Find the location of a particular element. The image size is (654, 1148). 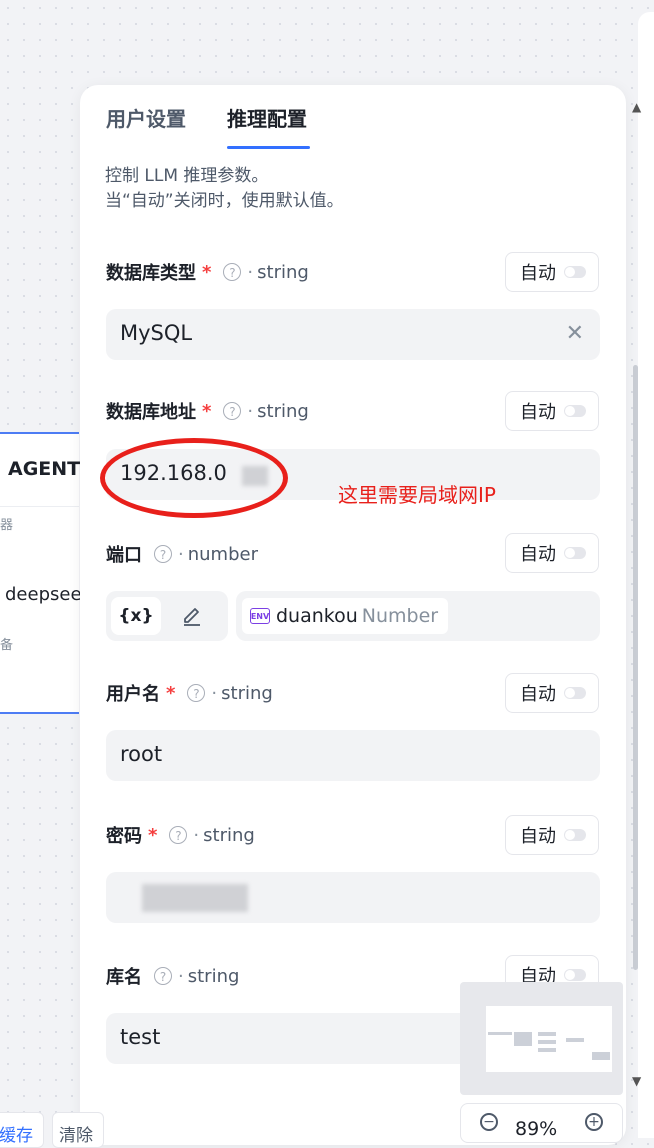

value-mode-switch: {x} is located at coordinates (167, 616).